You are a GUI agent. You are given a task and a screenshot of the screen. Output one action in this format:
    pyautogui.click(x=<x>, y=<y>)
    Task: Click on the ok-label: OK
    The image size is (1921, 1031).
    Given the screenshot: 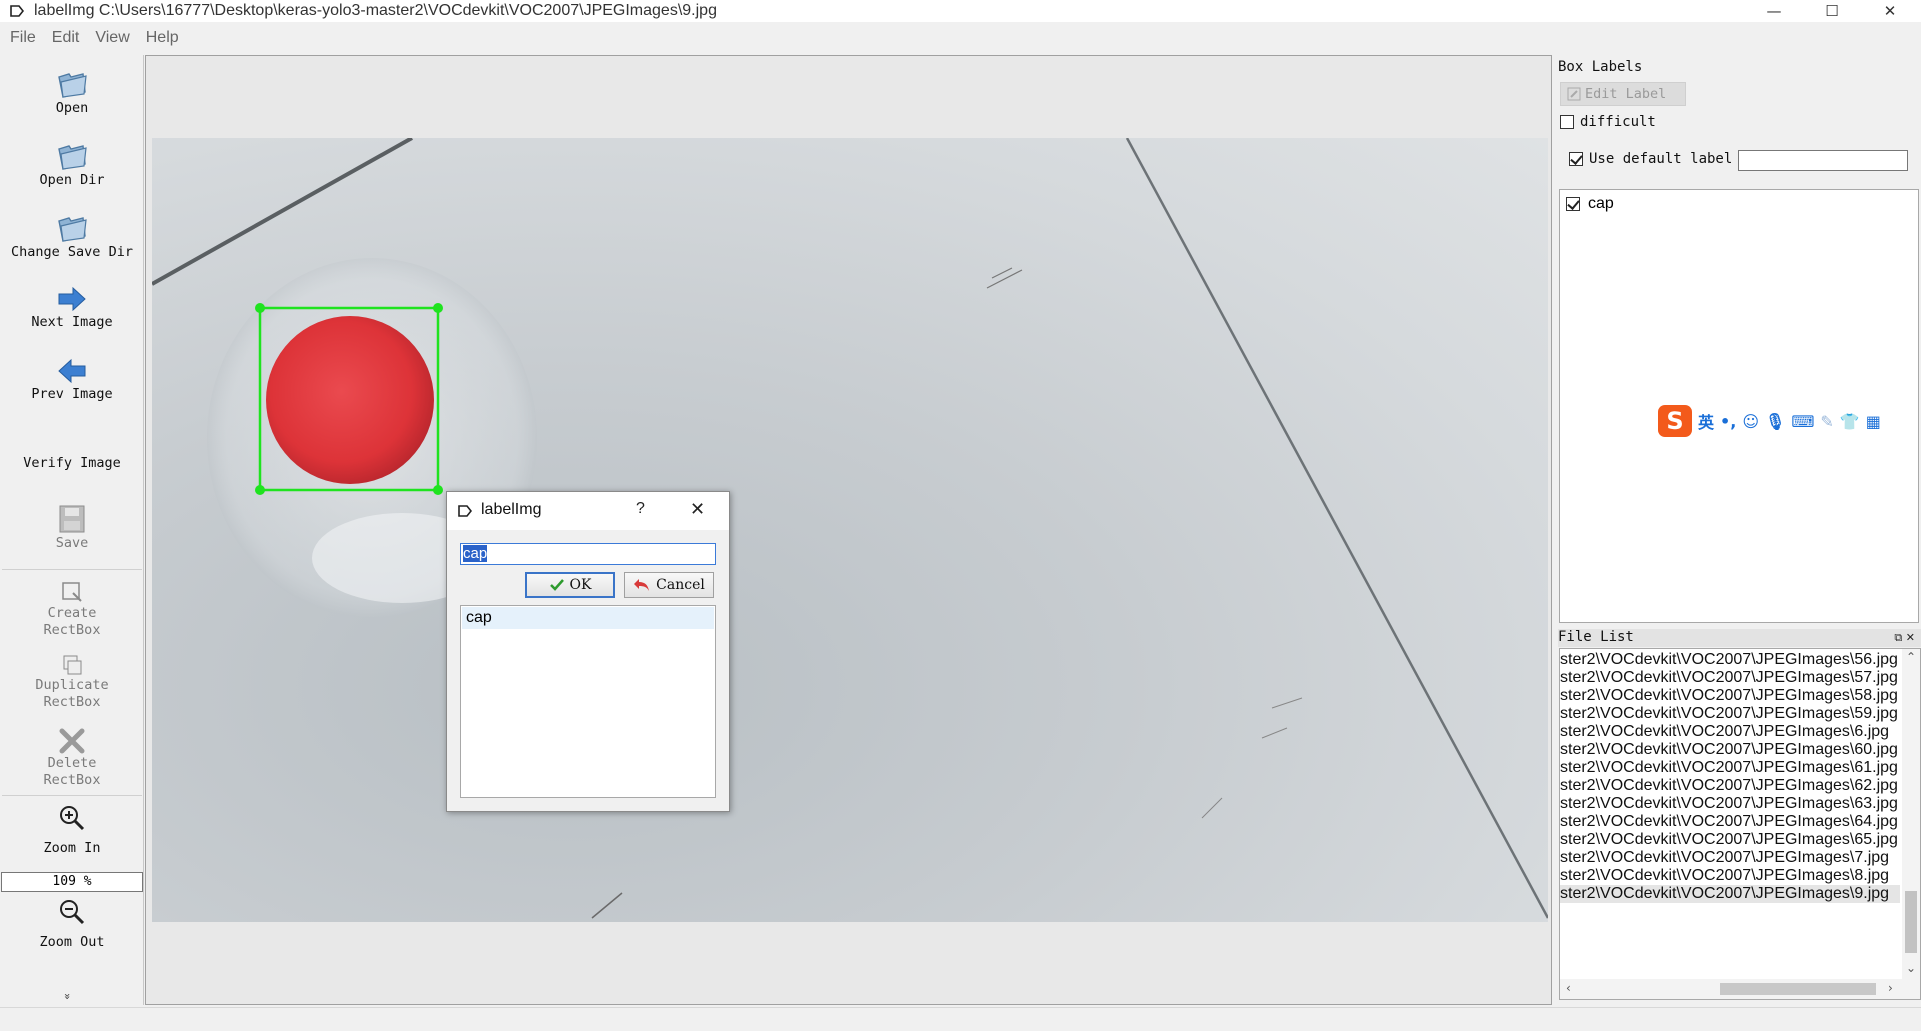 What is the action you would take?
    pyautogui.click(x=580, y=585)
    